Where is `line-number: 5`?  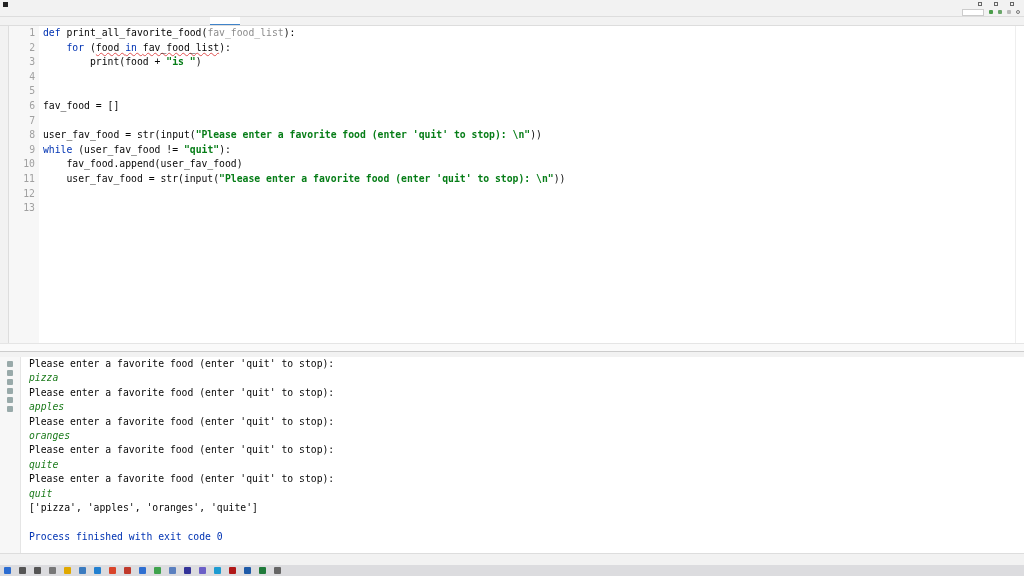
line-number: 5 is located at coordinates (31, 91).